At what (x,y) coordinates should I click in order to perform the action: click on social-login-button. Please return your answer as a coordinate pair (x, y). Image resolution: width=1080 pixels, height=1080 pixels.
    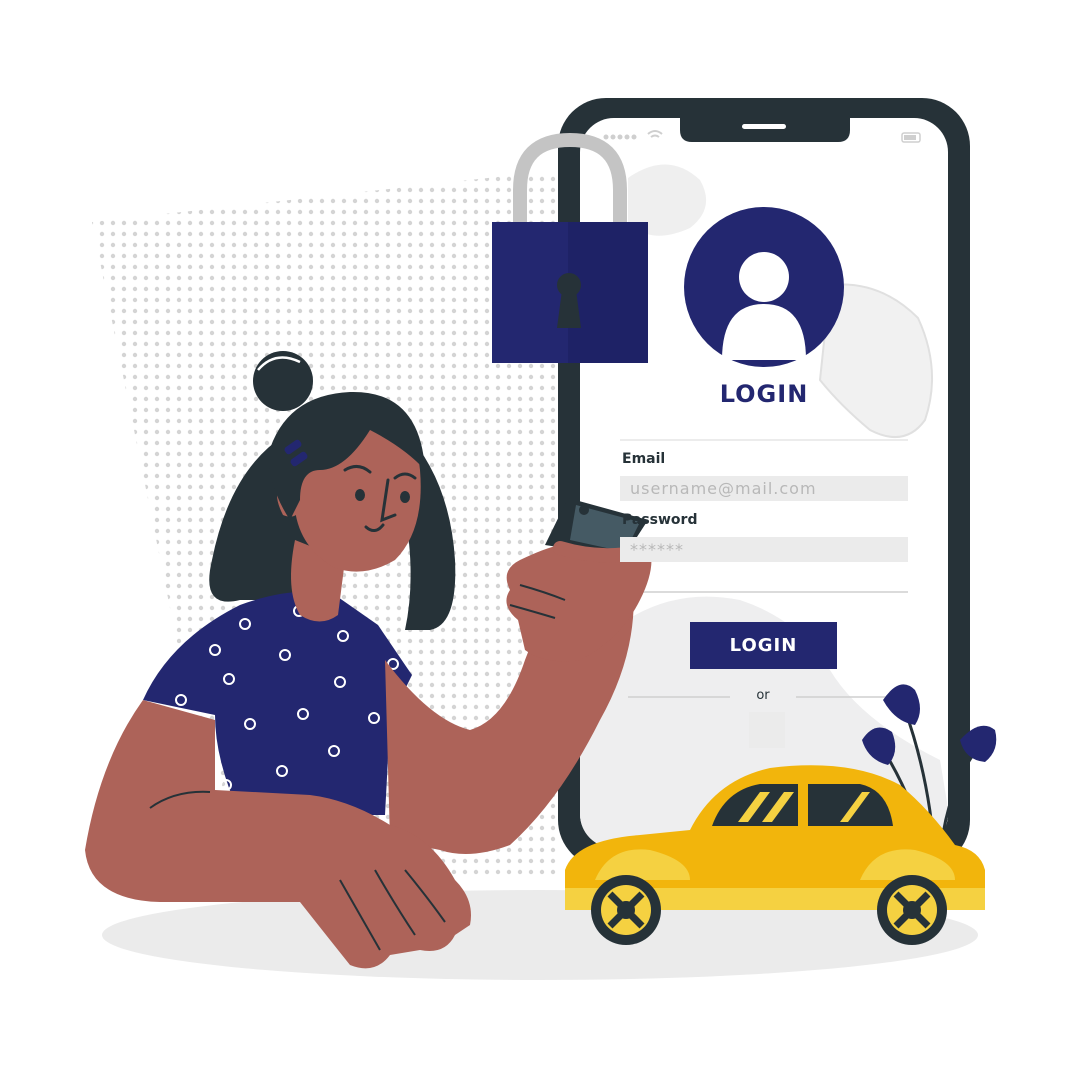
    Looking at the image, I should click on (767, 730).